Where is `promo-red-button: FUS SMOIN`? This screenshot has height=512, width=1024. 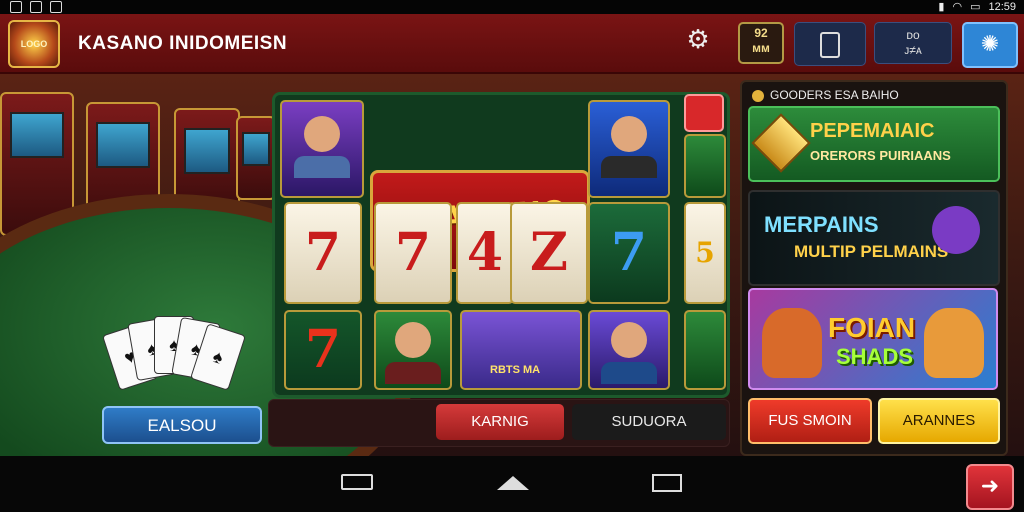 promo-red-button: FUS SMOIN is located at coordinates (810, 421).